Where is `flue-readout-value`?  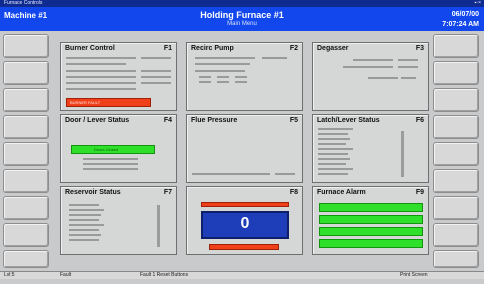 flue-readout-value is located at coordinates (285, 174).